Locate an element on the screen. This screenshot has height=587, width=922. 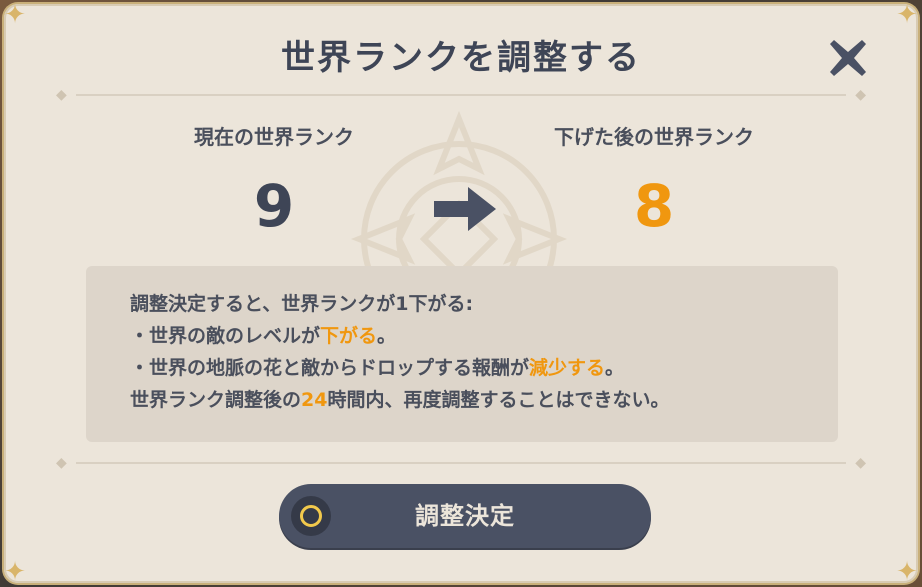
confirm-button-label: 調整決定 is located at coordinates (465, 516).